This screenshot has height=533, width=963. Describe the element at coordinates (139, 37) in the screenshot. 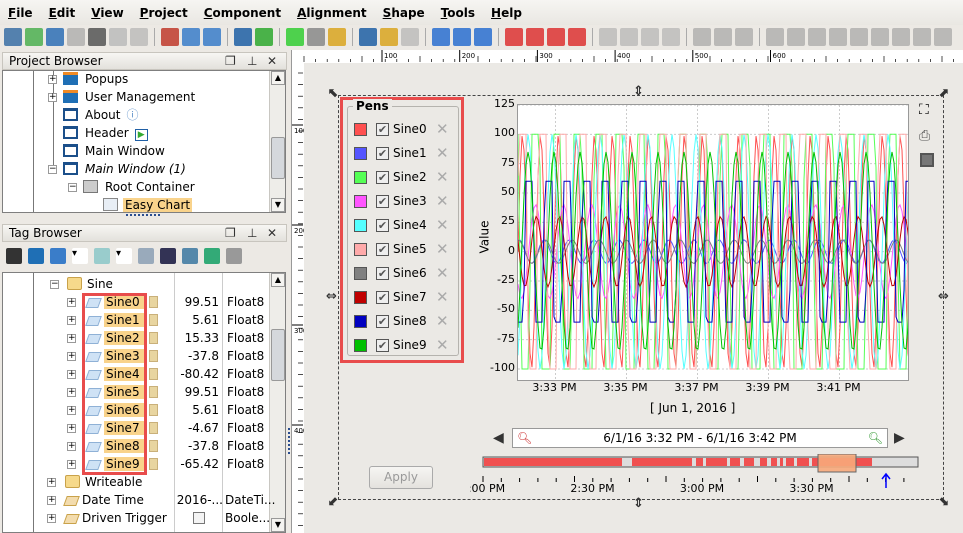

I see `paste-icon` at that location.